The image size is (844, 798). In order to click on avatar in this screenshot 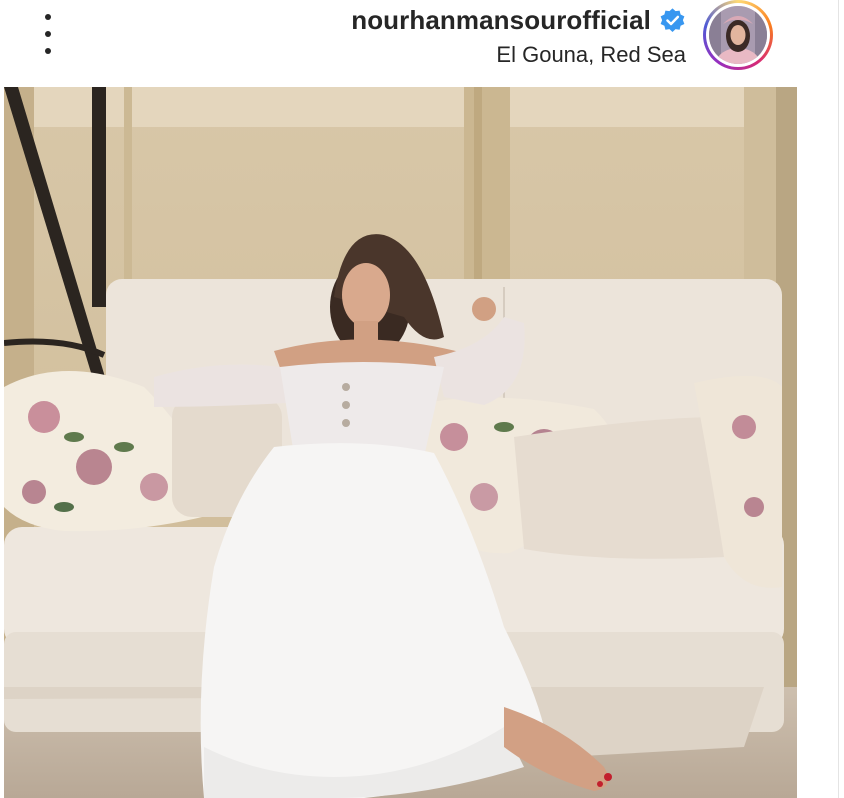, I will do `click(738, 35)`.